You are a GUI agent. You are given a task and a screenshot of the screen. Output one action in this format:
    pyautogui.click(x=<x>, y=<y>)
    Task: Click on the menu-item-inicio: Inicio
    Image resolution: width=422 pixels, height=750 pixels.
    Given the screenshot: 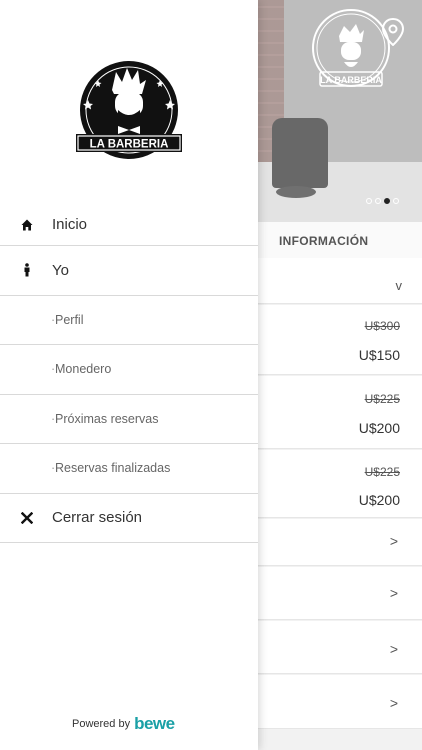 What is the action you would take?
    pyautogui.click(x=129, y=225)
    